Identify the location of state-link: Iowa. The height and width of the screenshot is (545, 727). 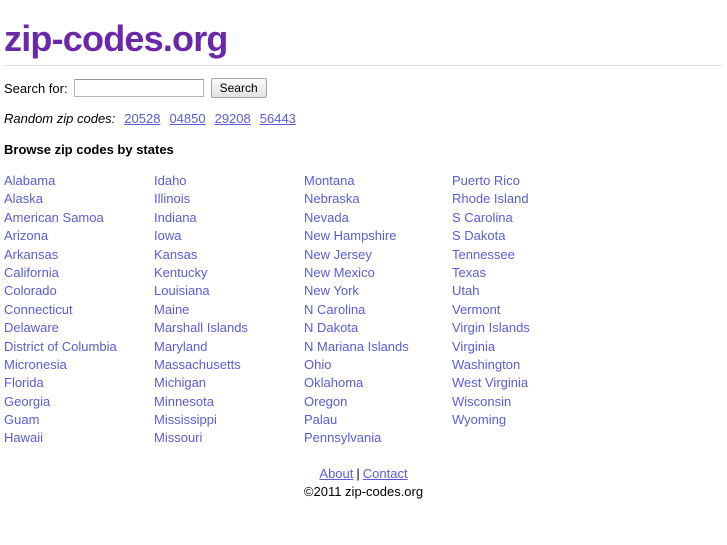
(229, 236).